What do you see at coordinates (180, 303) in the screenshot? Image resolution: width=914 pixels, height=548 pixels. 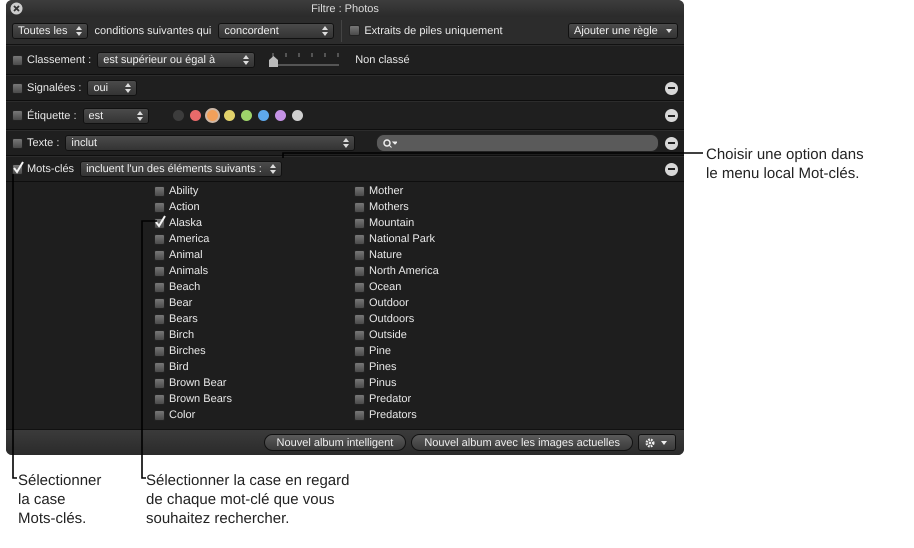 I see `keyword-label: Bear` at bounding box center [180, 303].